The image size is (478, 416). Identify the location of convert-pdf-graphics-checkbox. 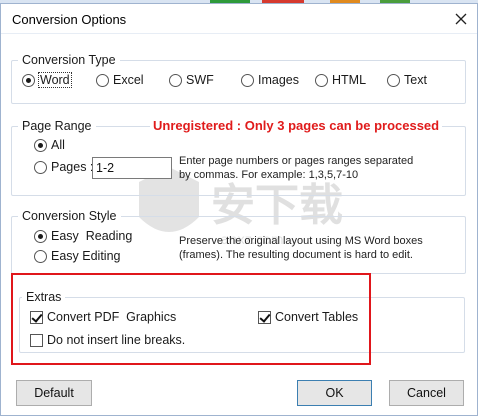
(36, 317).